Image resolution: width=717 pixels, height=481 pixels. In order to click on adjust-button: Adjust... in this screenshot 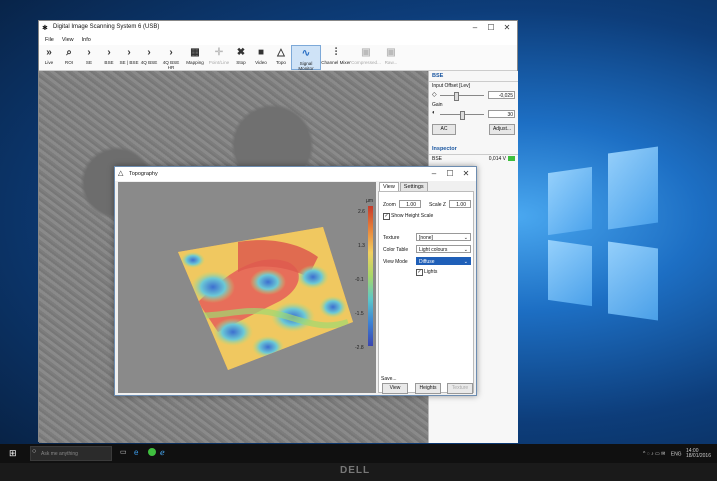, I will do `click(502, 129)`.